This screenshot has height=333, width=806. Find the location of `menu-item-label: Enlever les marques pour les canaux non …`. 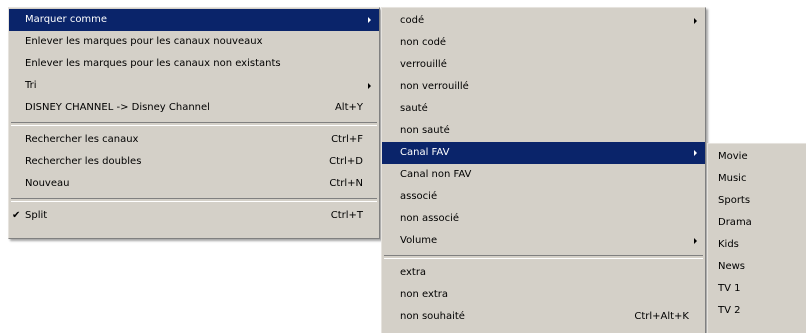

menu-item-label: Enlever les marques pour les canaux non … is located at coordinates (153, 63).